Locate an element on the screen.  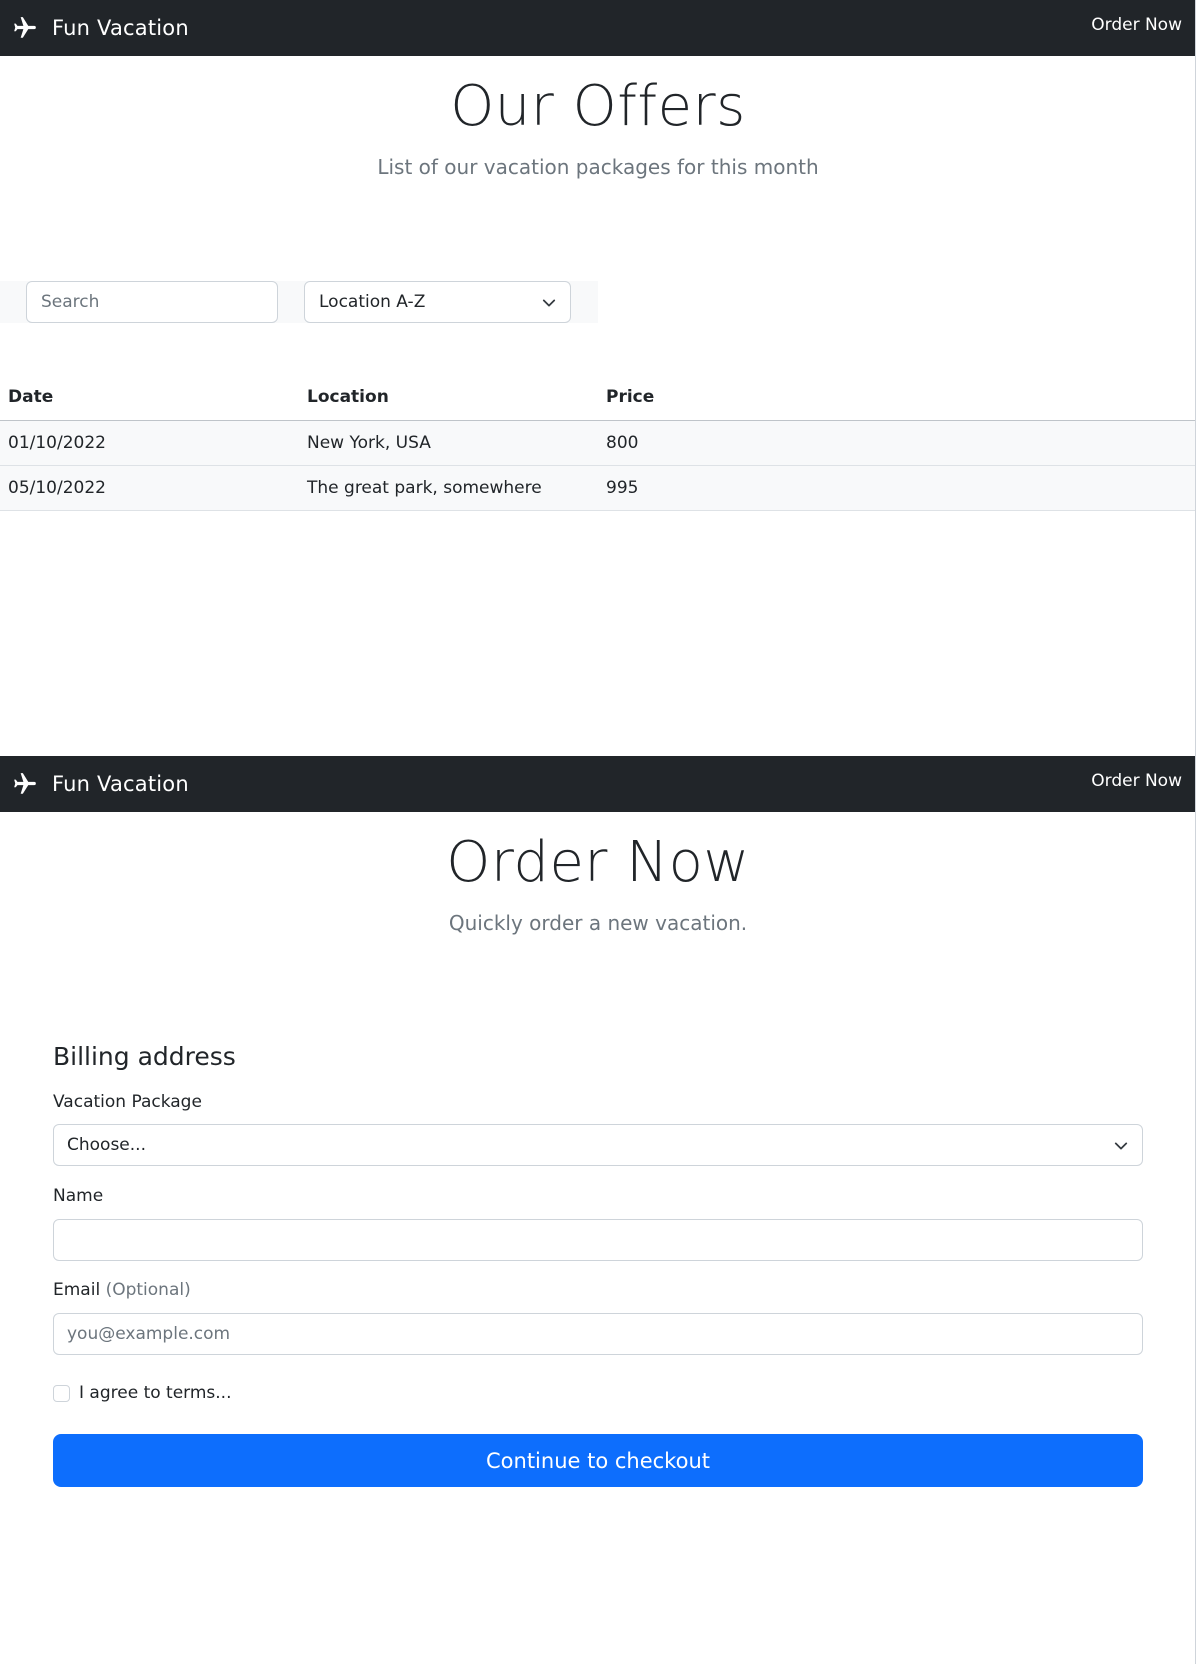
column-header-location: Location is located at coordinates (448, 398).